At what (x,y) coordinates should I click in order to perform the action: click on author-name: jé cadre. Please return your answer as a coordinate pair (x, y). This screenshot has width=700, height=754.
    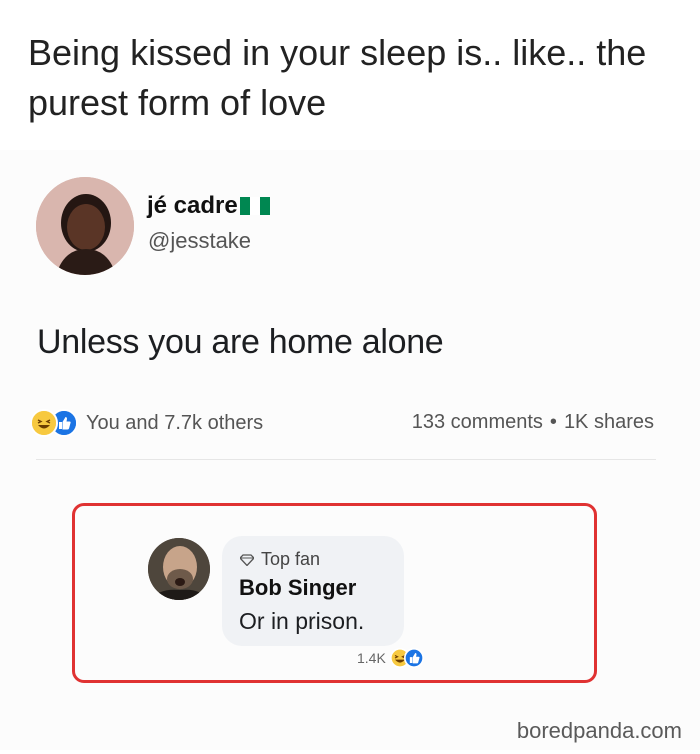
    Looking at the image, I should click on (208, 206).